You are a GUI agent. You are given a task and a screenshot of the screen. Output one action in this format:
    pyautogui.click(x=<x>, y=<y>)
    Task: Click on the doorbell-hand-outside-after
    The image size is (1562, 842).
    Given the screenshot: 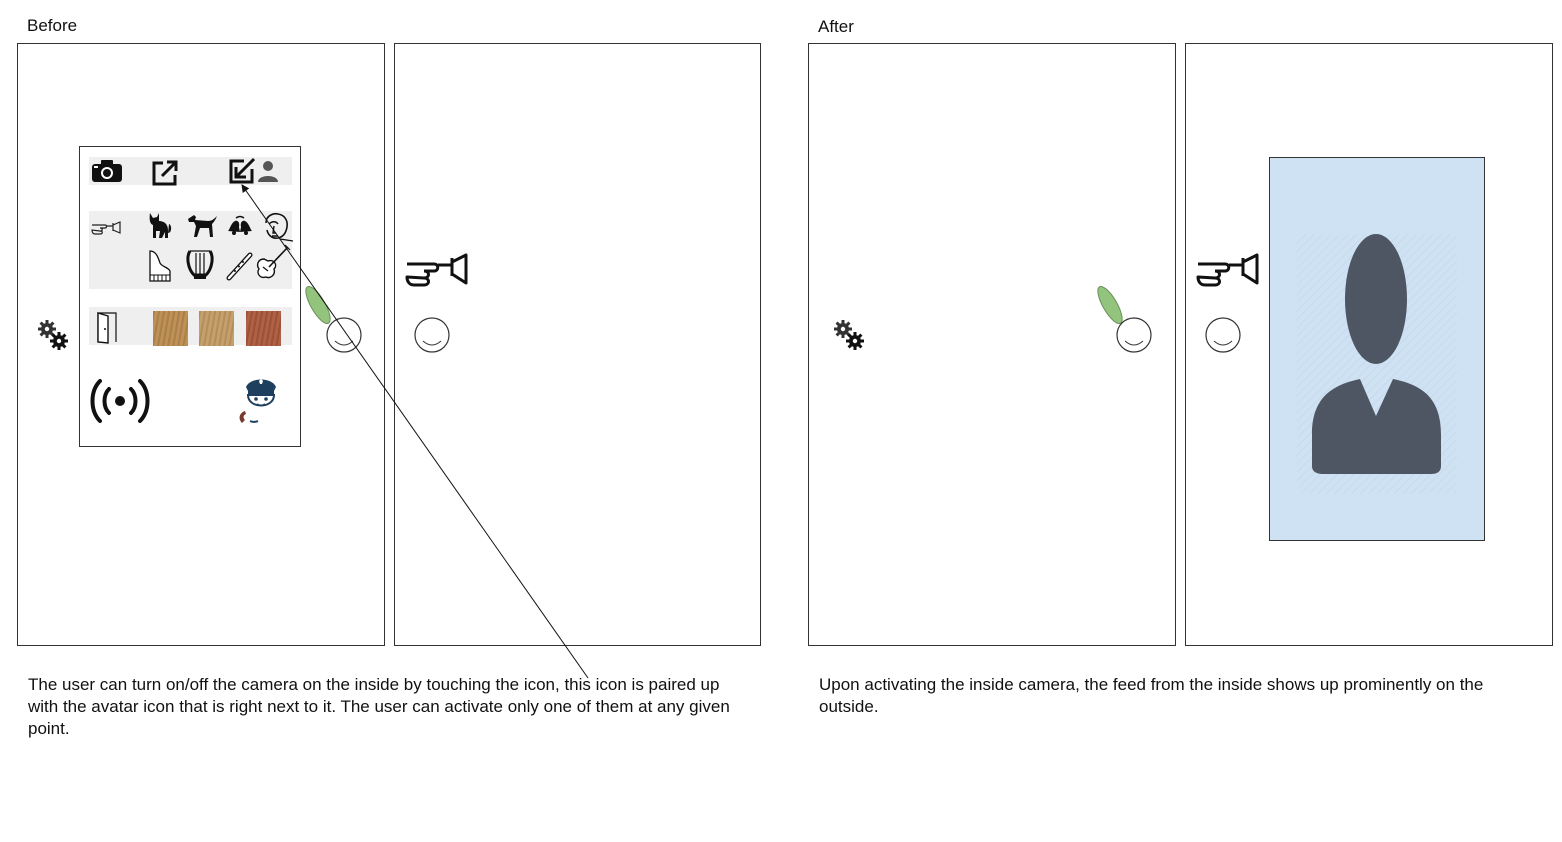 What is the action you would take?
    pyautogui.click(x=1229, y=271)
    